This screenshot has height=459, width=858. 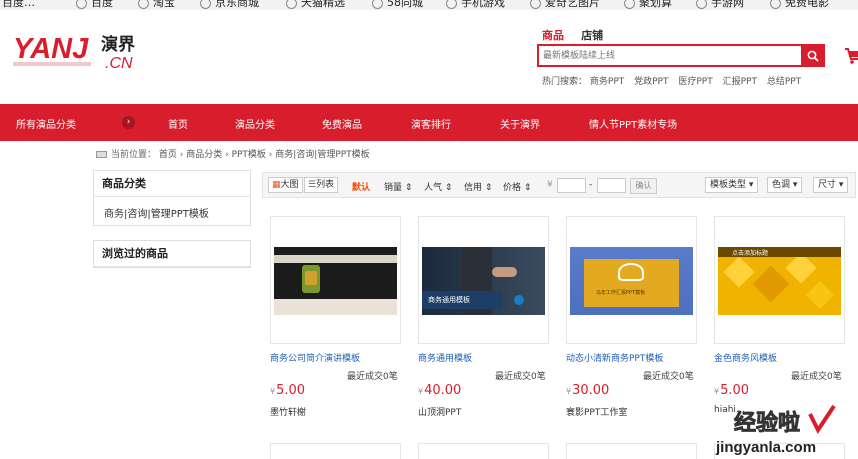 I want to click on product-thumbnail: 商务通用模板, so click(x=483, y=281).